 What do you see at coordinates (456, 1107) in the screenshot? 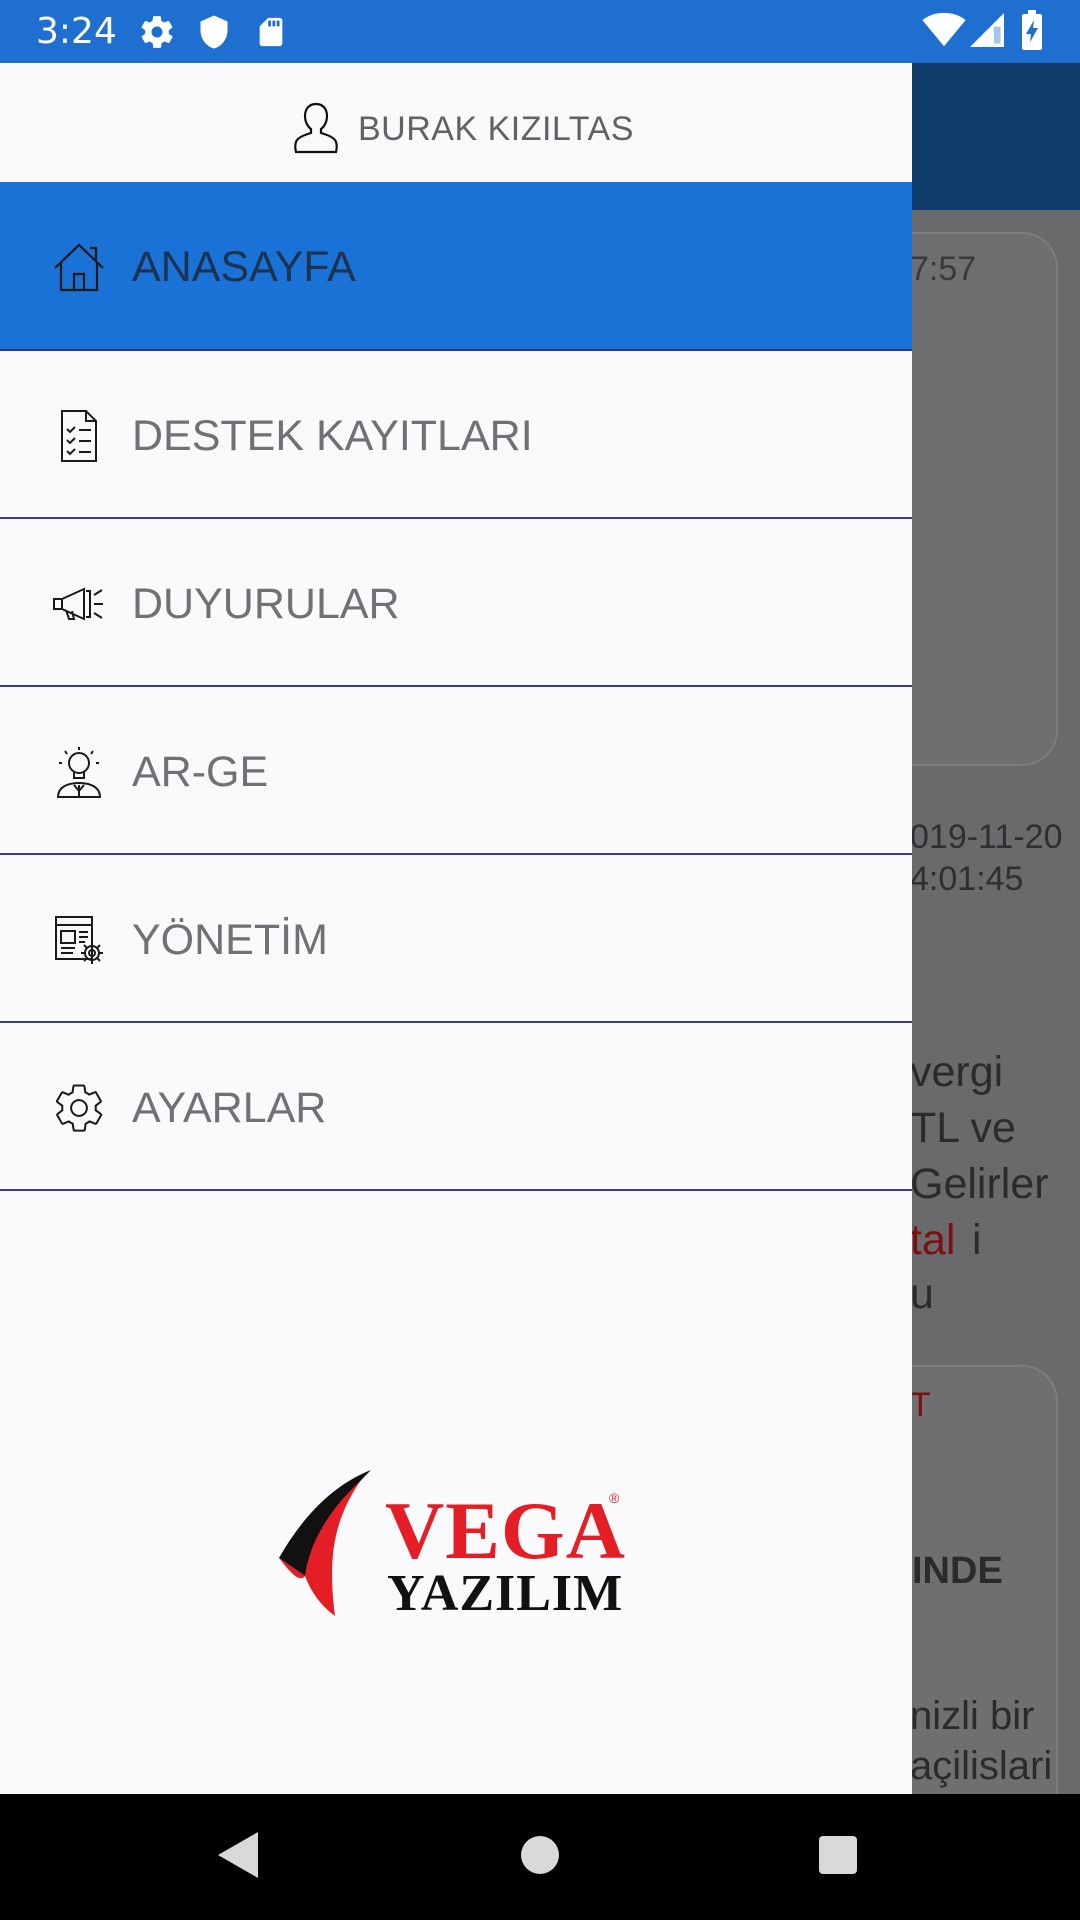
I see `menu-item-ayarlar: AYARLAR` at bounding box center [456, 1107].